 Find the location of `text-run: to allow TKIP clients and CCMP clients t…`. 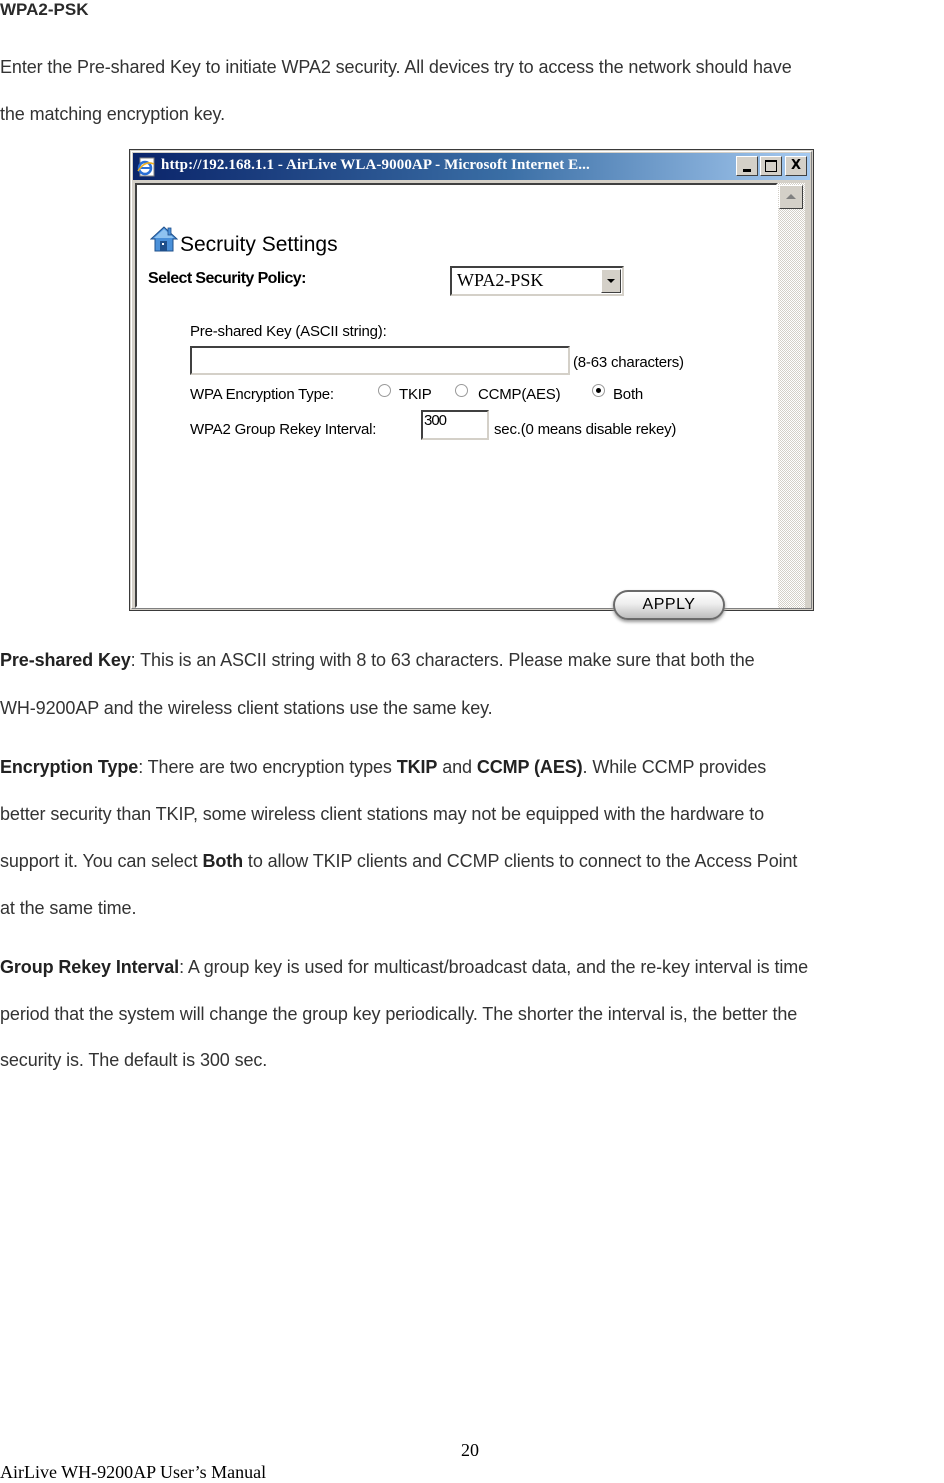

text-run: to allow TKIP clients and CCMP clients t… is located at coordinates (520, 861).